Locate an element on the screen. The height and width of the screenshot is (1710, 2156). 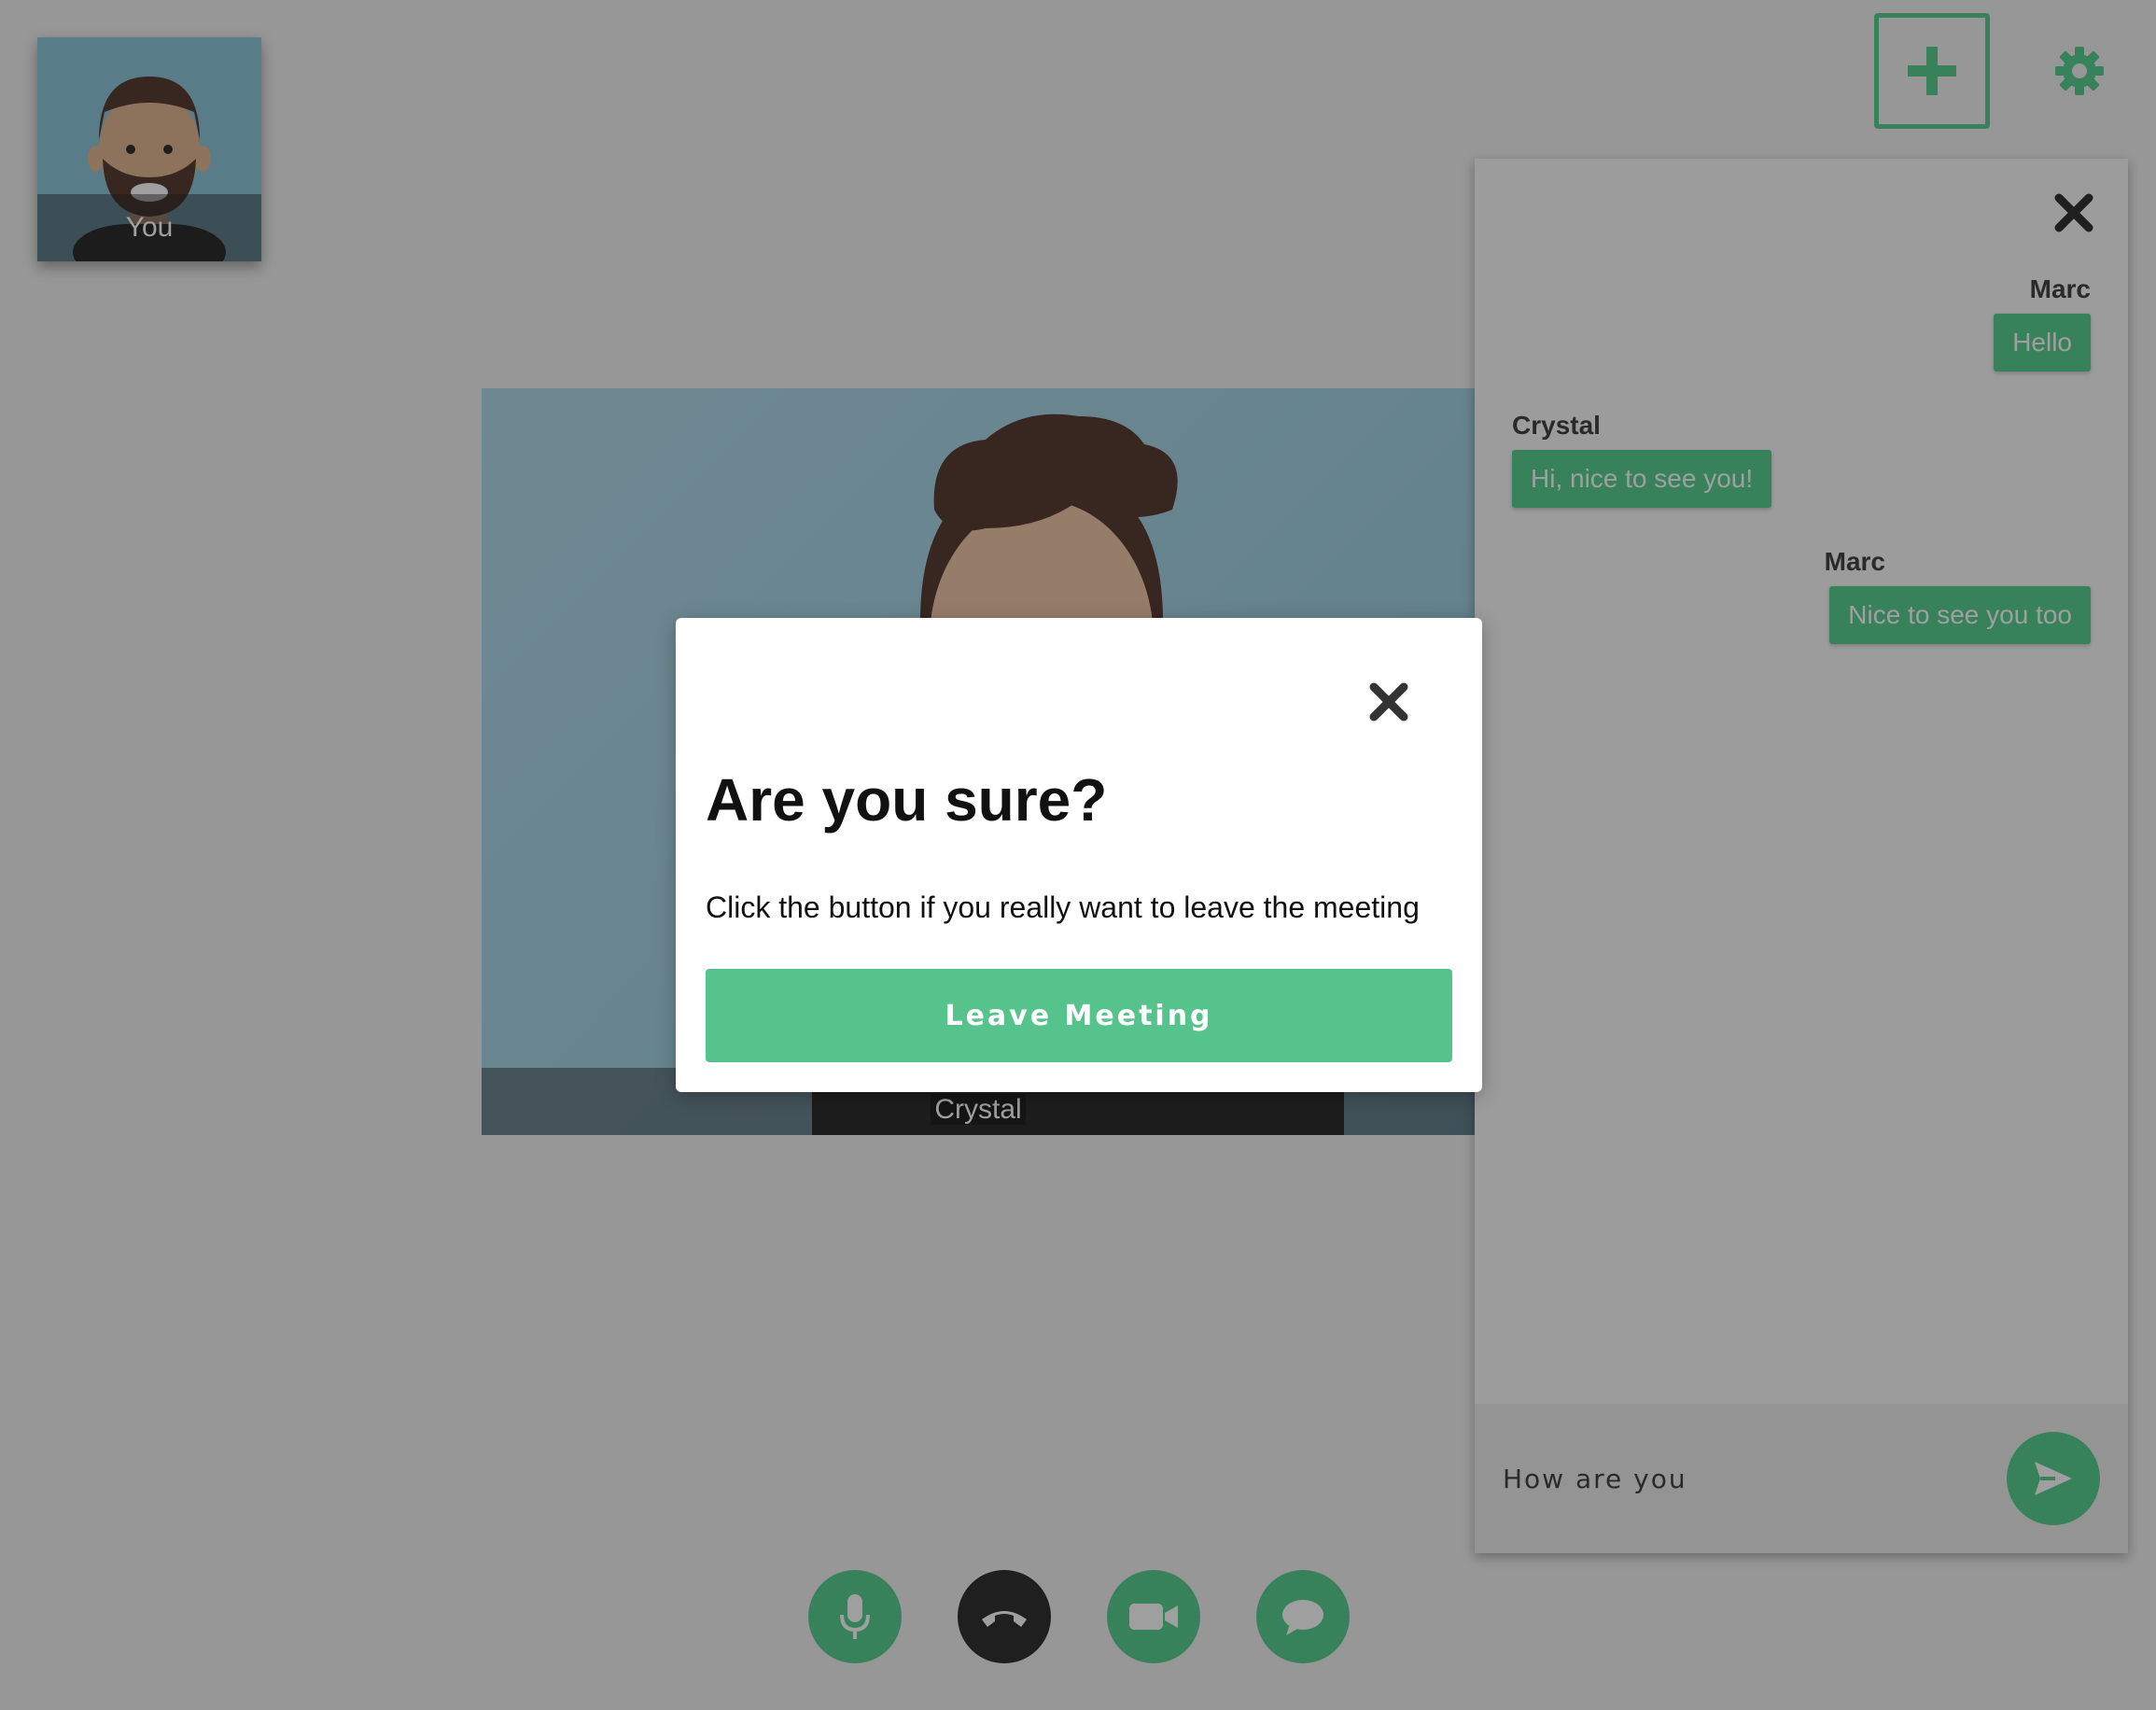
leave-meeting-button: Leave Meeting is located at coordinates (1079, 1015).